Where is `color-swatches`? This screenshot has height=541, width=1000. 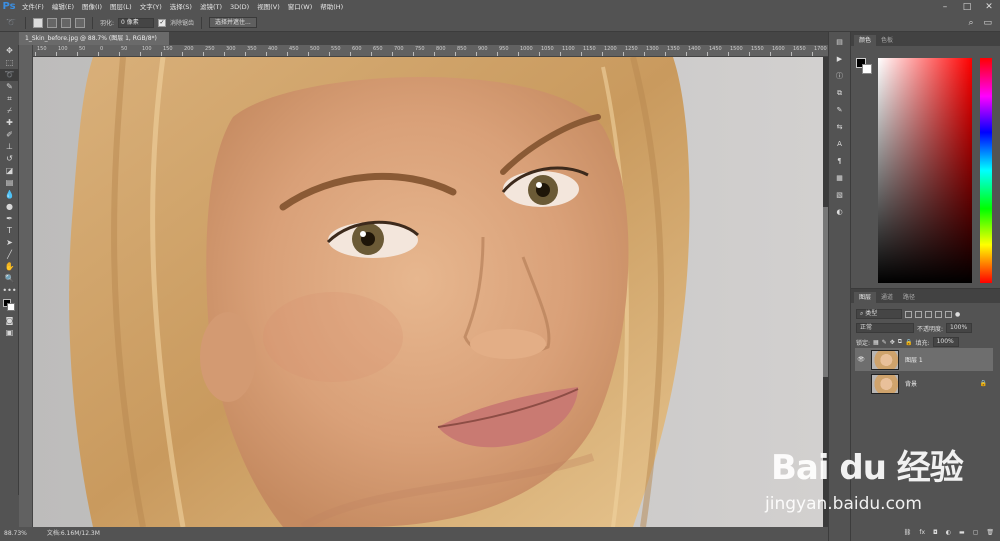 color-swatches is located at coordinates (9, 306).